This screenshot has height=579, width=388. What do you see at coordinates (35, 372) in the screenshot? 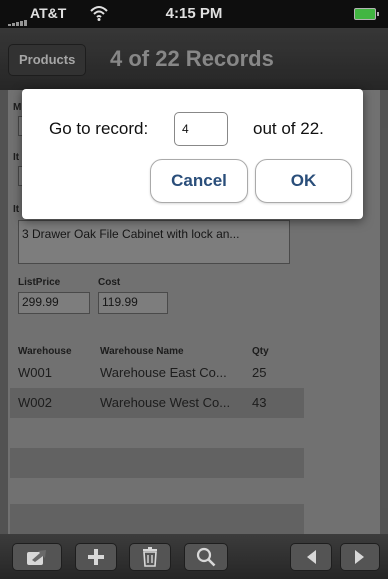
I see `warehouse-cell: W001` at bounding box center [35, 372].